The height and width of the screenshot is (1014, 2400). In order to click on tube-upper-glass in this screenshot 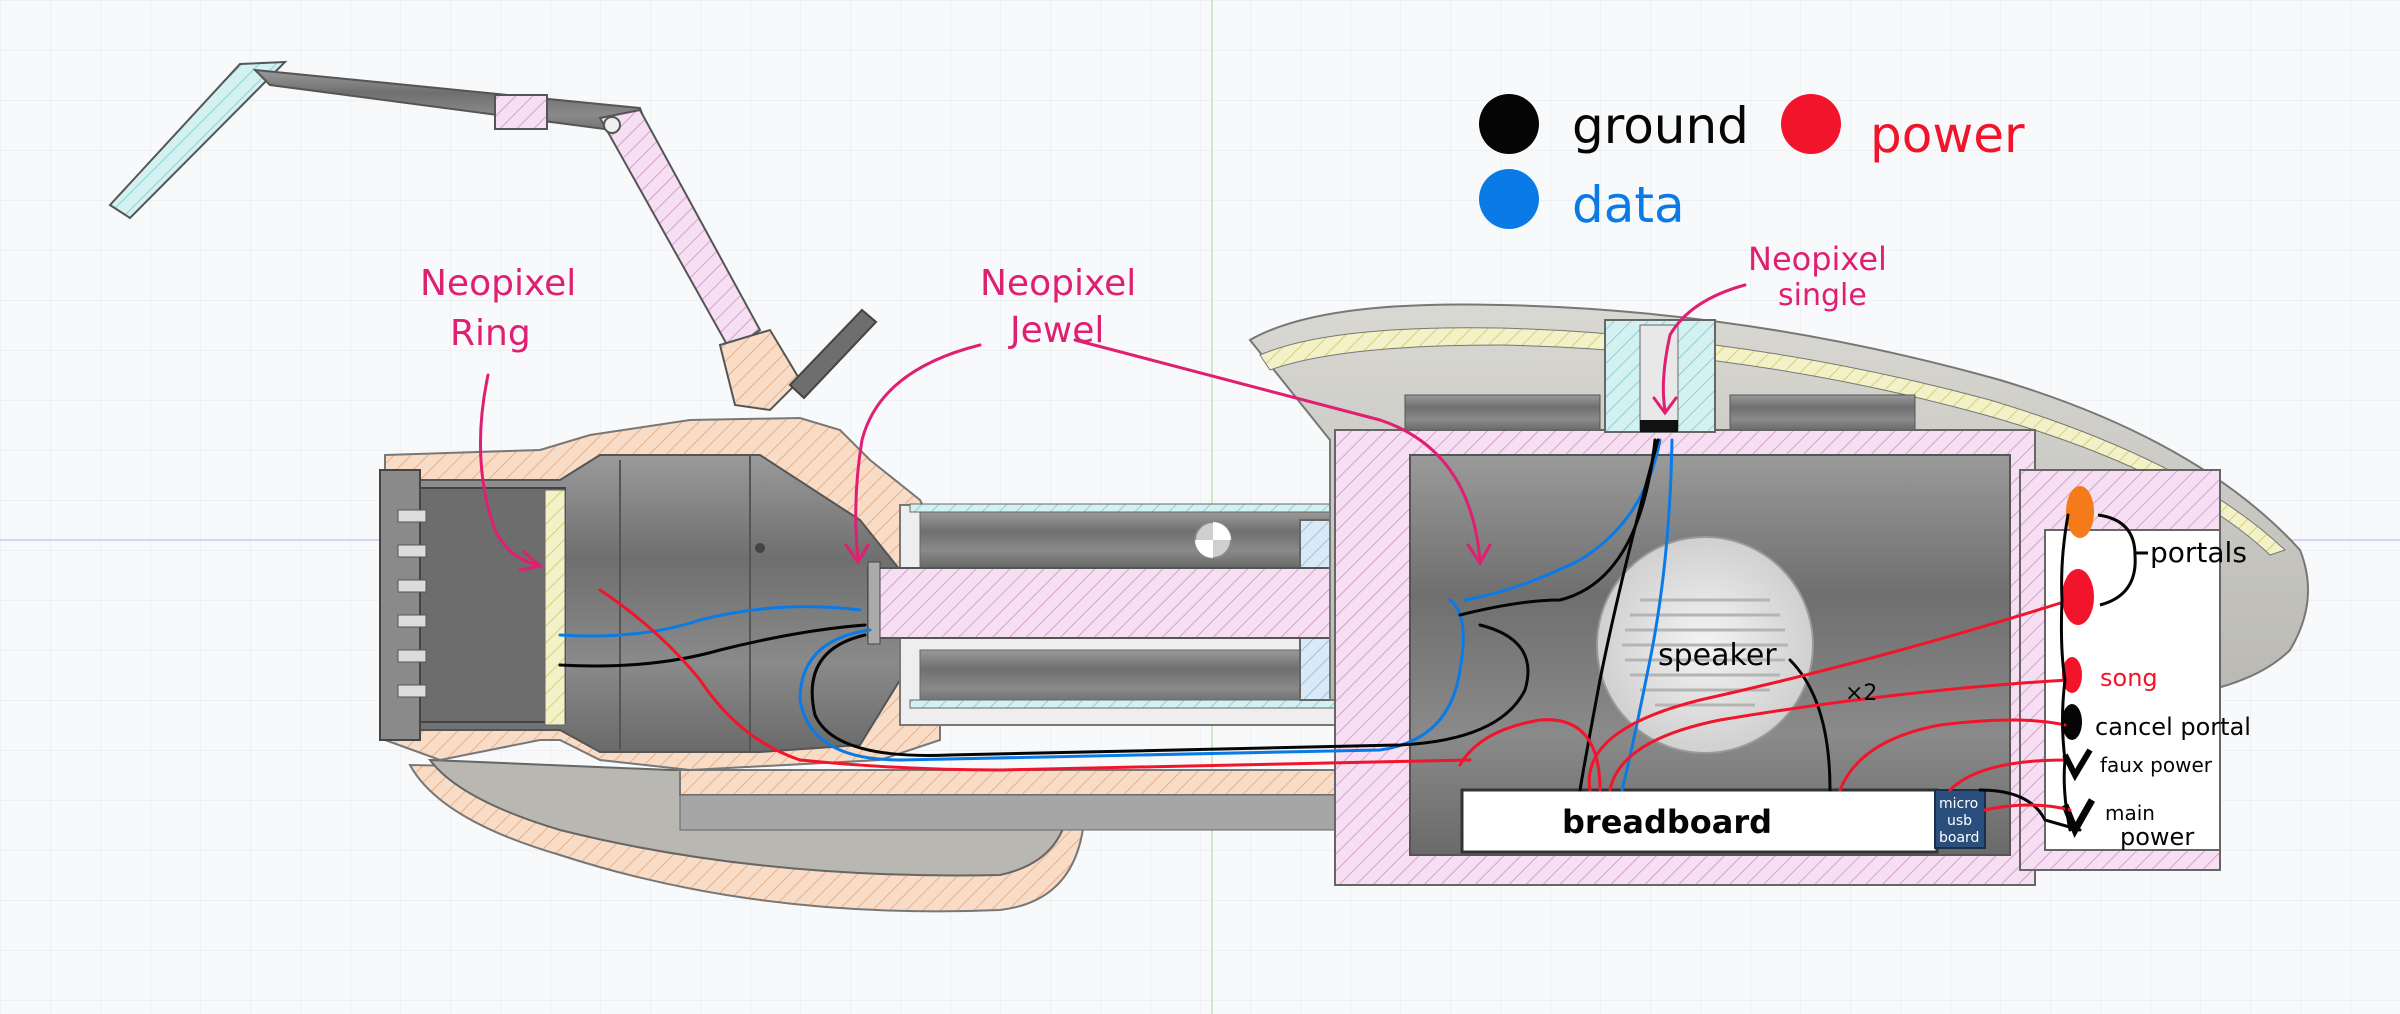, I will do `click(1125, 539)`.